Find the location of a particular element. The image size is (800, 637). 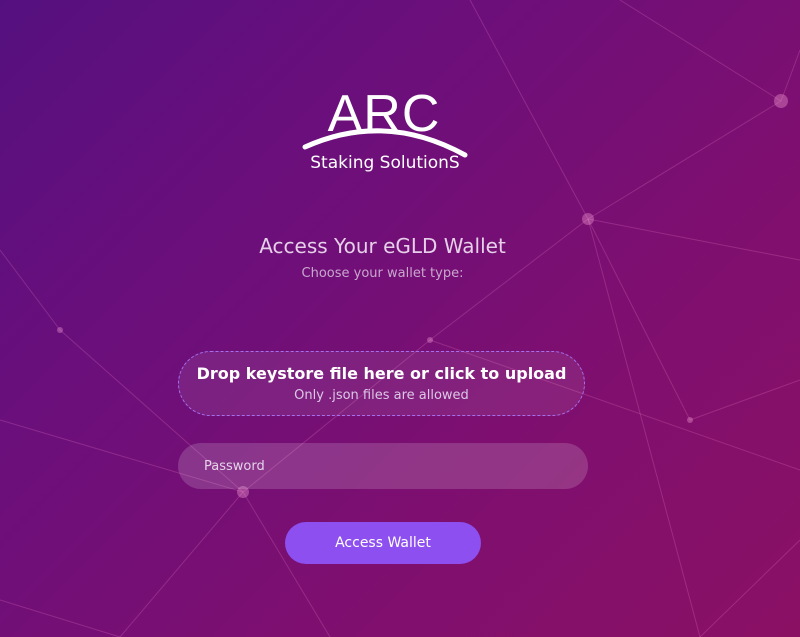

logo-tagline: Staking SolutionS is located at coordinates (385, 163).